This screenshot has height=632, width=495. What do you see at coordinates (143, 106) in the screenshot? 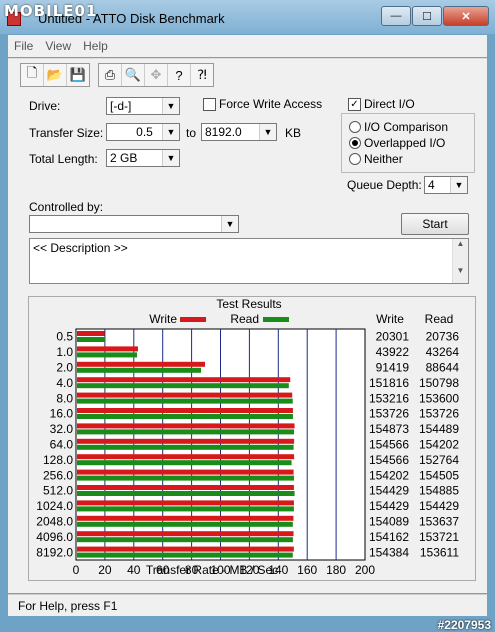
I see `drive-select: [-d-] ▼` at bounding box center [143, 106].